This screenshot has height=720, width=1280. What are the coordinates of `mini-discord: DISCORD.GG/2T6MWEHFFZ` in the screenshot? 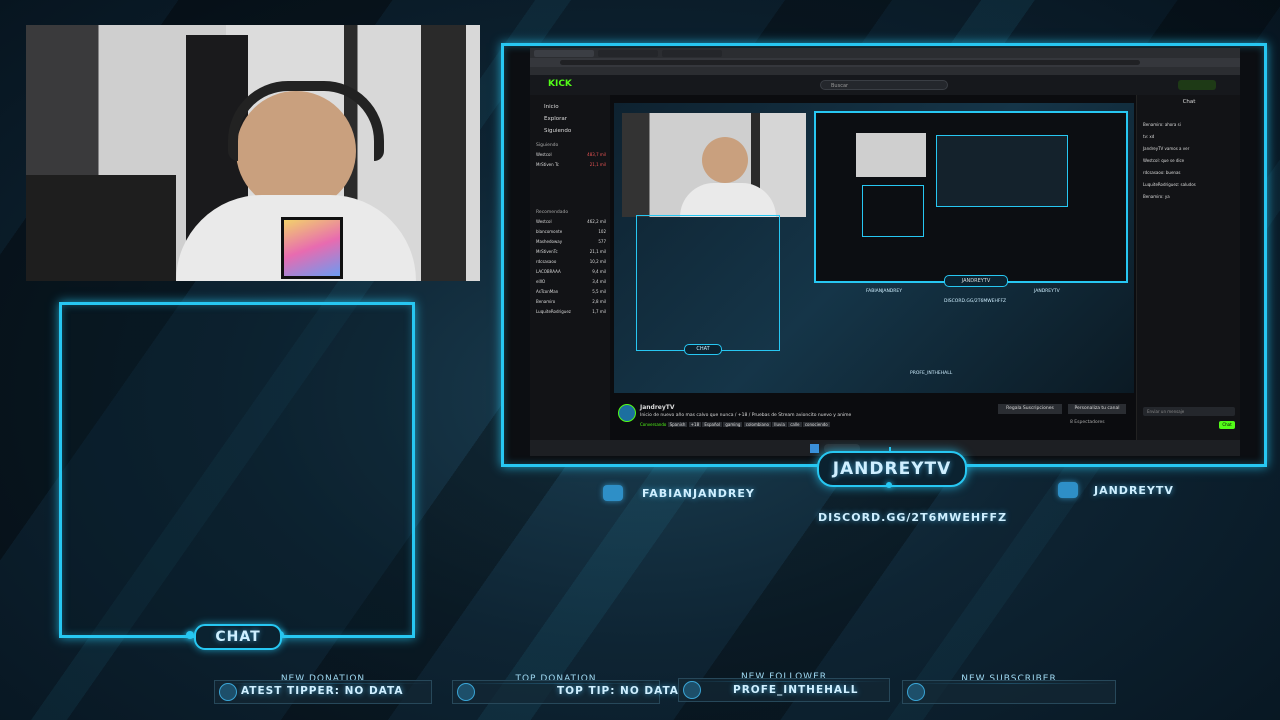 It's located at (975, 301).